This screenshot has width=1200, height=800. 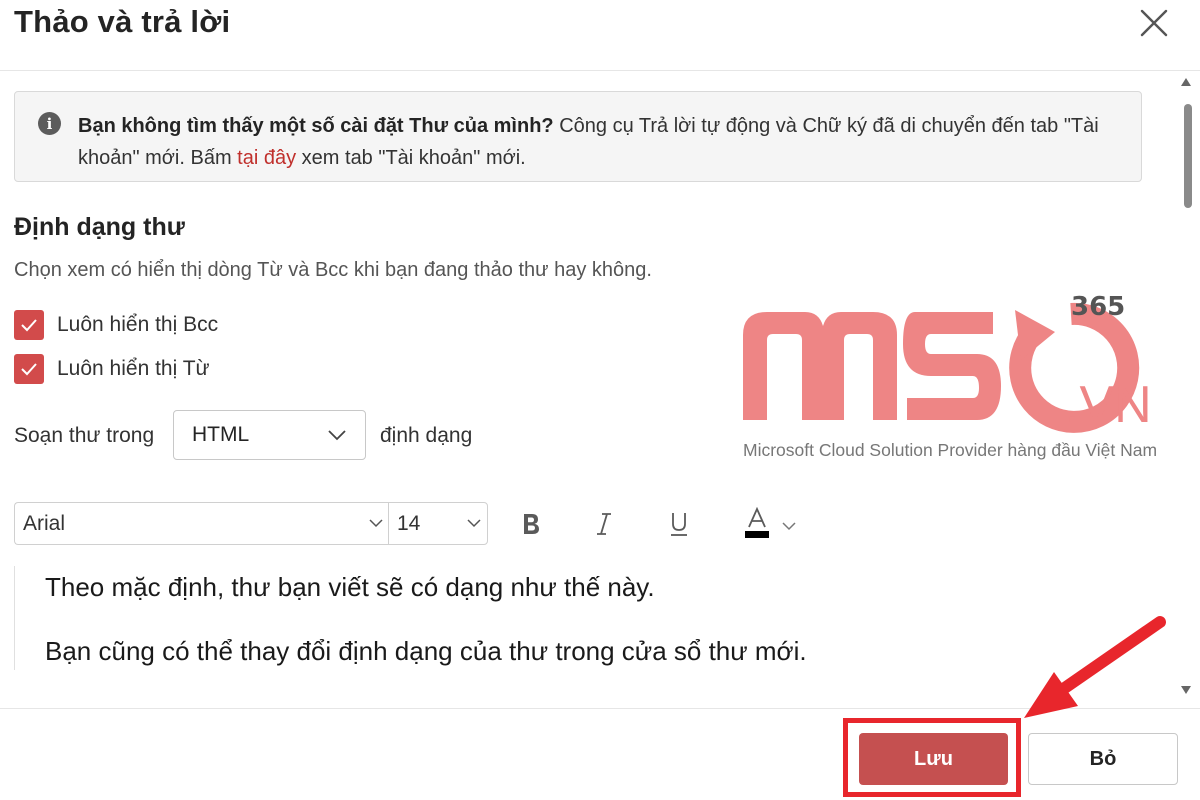 I want to click on underline-icon, so click(x=679, y=524).